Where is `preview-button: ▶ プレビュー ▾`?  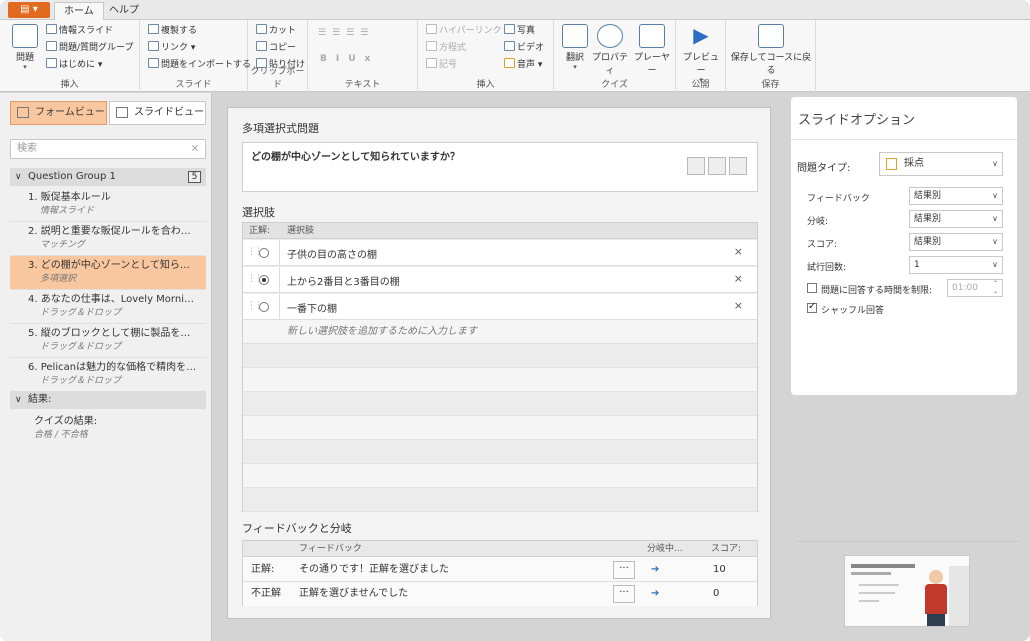
preview-button: ▶ プレビュー ▾ is located at coordinates (701, 54).